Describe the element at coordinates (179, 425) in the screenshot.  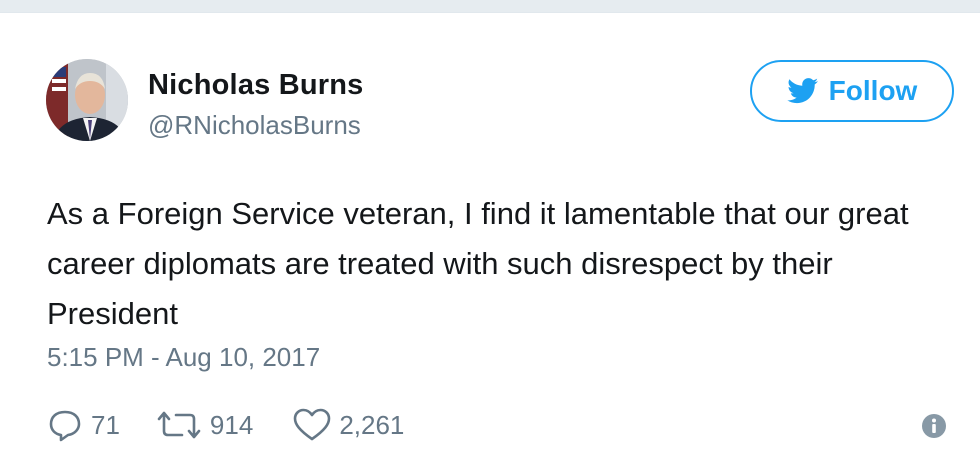
I see `retweet-icon` at that location.